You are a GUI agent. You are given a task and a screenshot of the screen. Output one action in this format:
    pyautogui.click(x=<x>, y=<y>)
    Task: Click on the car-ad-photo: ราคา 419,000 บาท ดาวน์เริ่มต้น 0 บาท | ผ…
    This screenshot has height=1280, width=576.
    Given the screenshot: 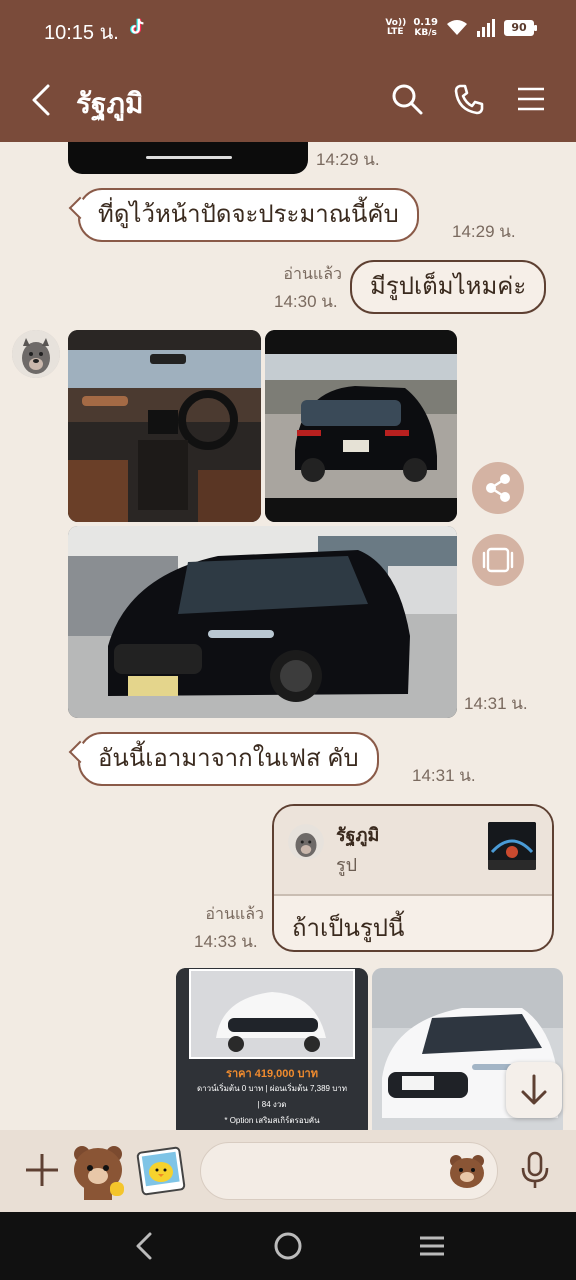 What is the action you would take?
    pyautogui.click(x=272, y=1049)
    